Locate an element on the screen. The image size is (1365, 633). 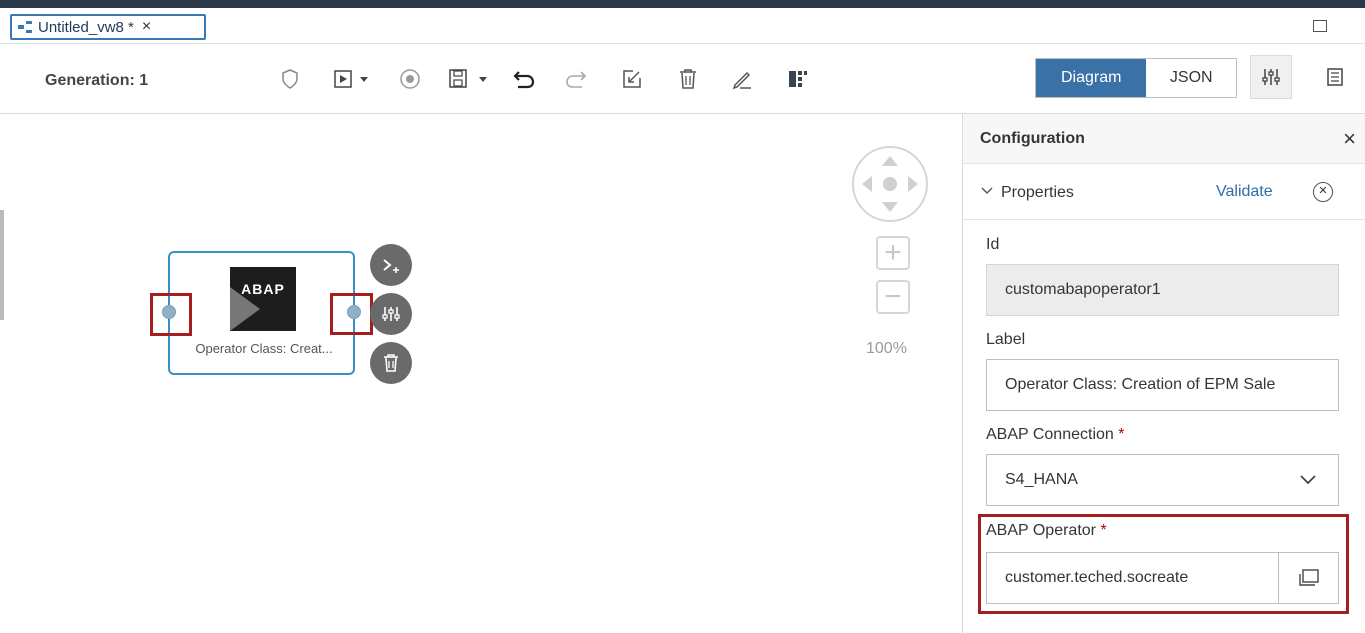
document-icon is located at coordinates (1335, 77).